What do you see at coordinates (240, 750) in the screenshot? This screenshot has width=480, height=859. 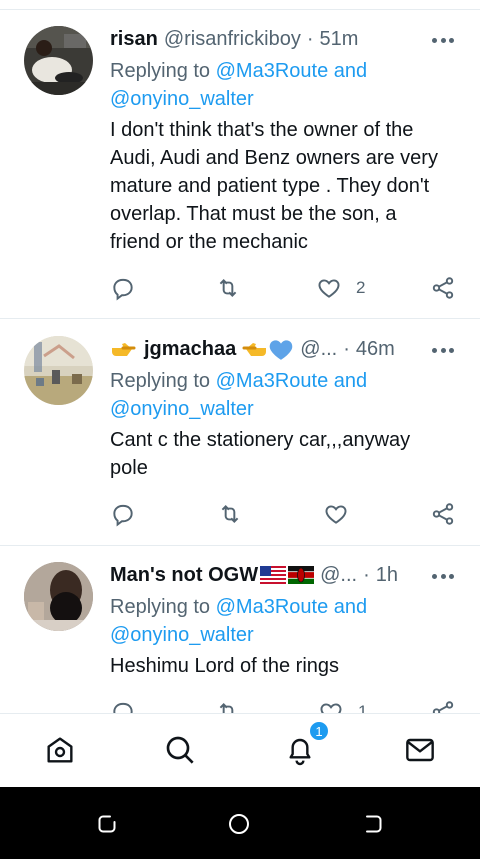 I see `bottom-navigation: 1` at bounding box center [240, 750].